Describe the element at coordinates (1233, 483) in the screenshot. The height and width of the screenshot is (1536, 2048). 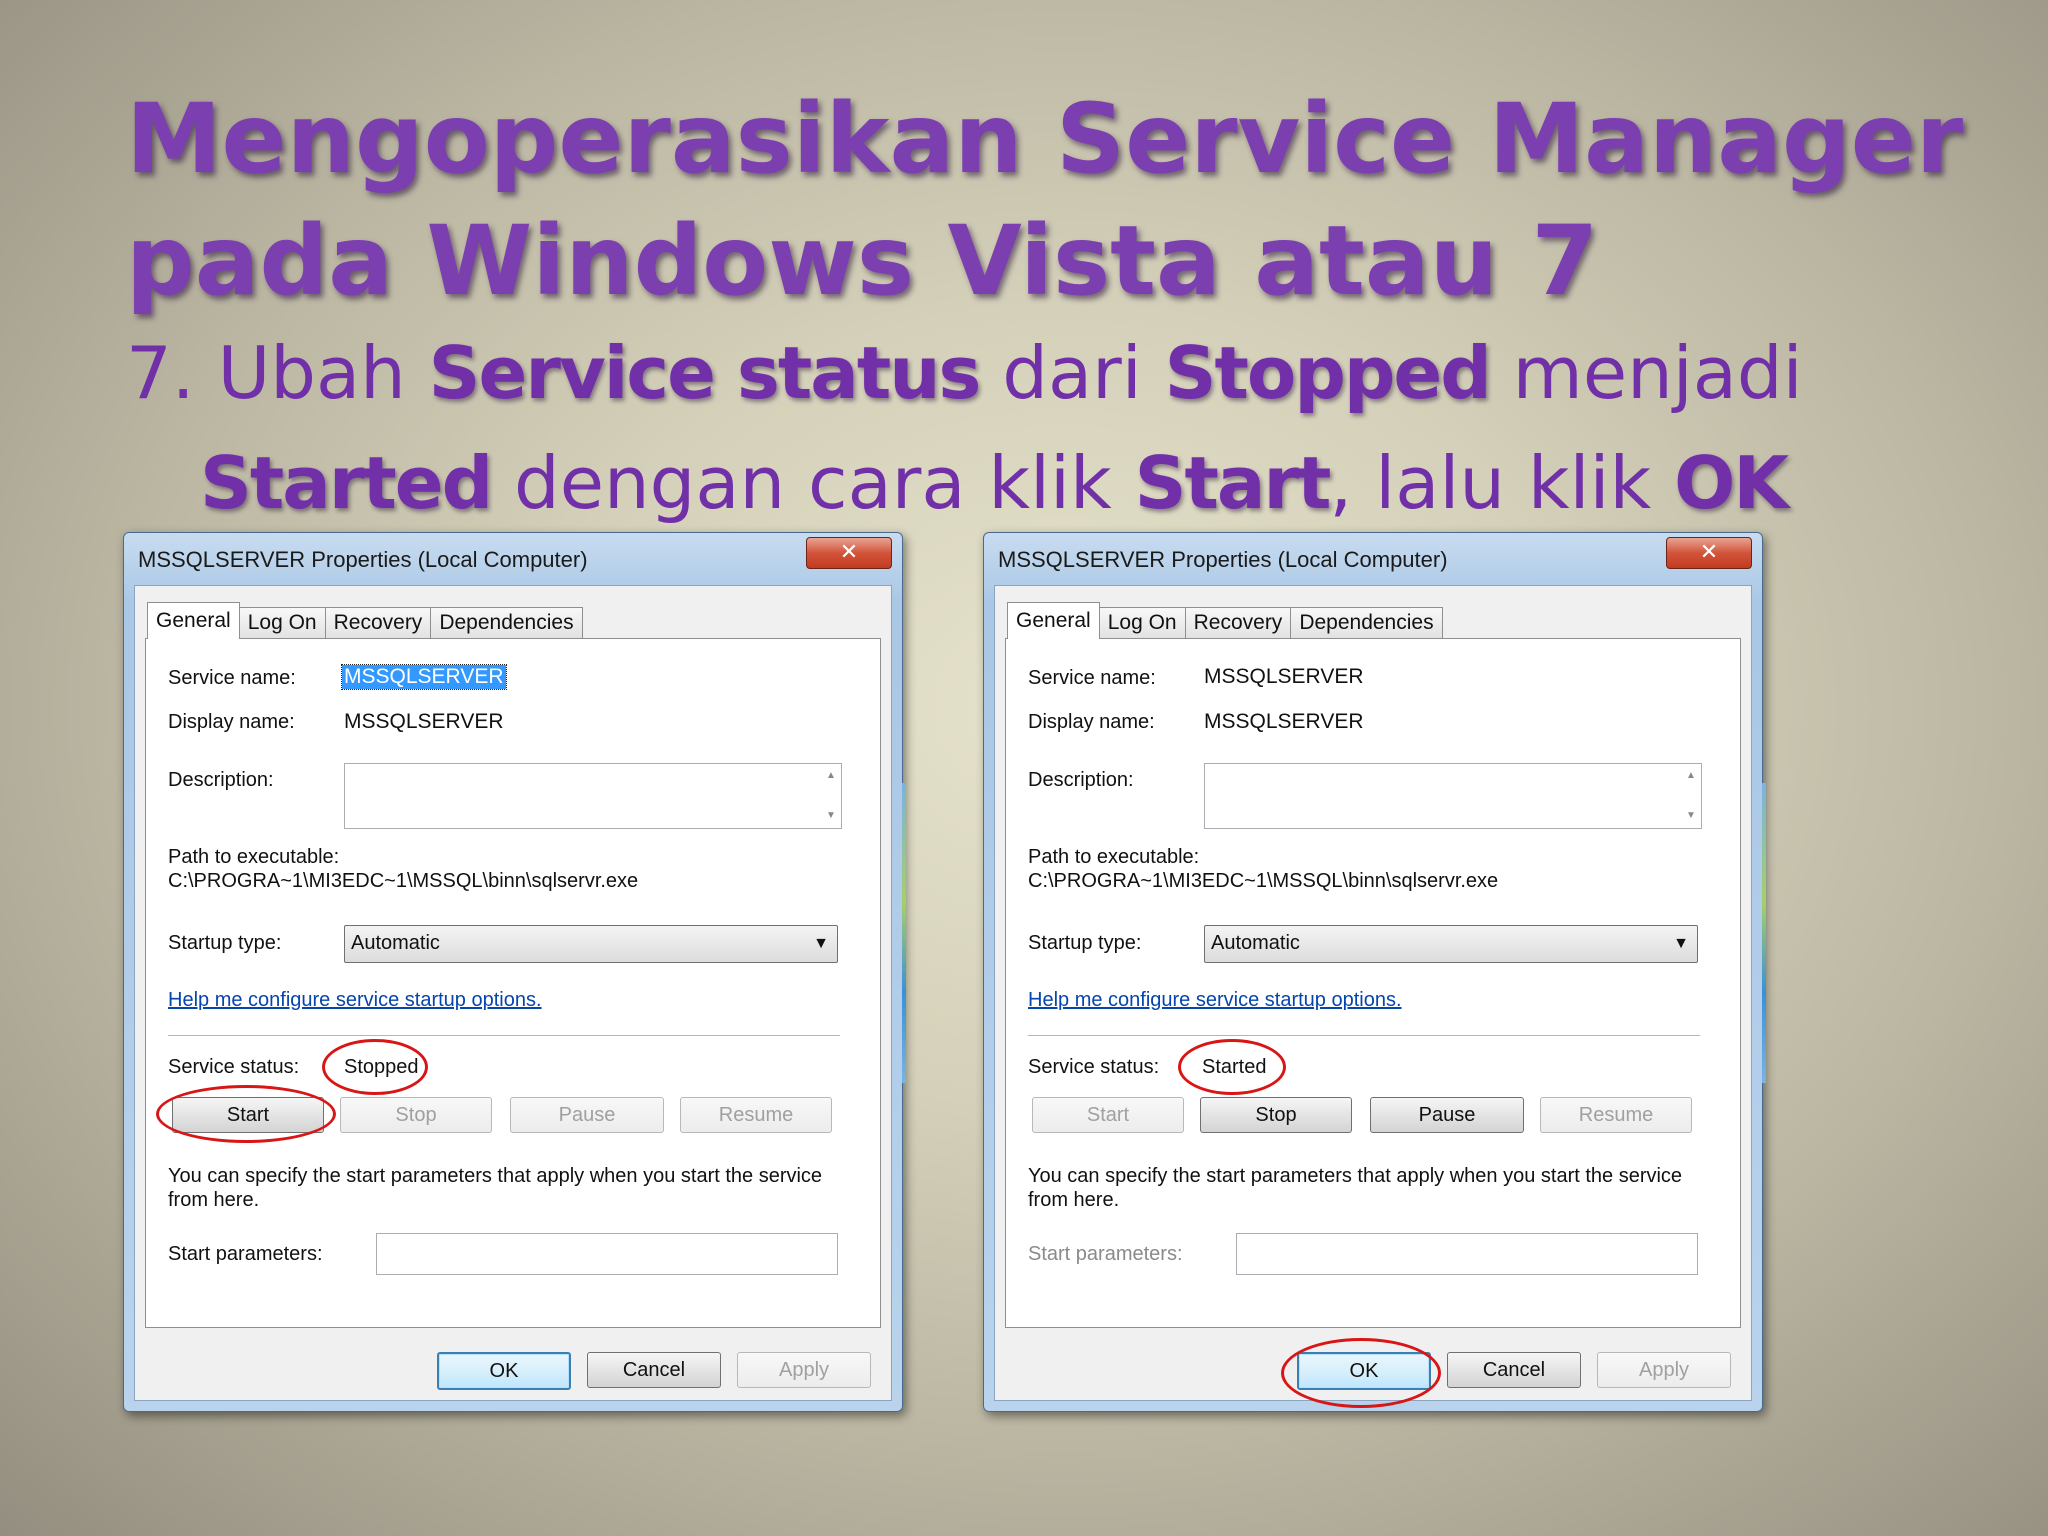
I see `instruction-bold-start: Start` at that location.